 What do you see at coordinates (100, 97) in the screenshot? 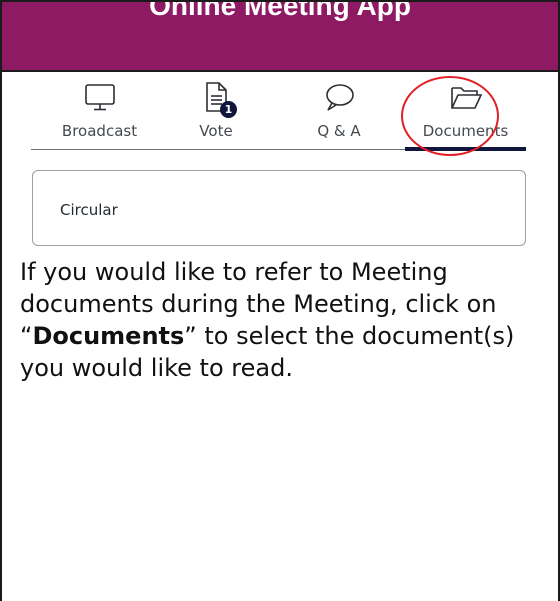
I see `monitor-icon` at bounding box center [100, 97].